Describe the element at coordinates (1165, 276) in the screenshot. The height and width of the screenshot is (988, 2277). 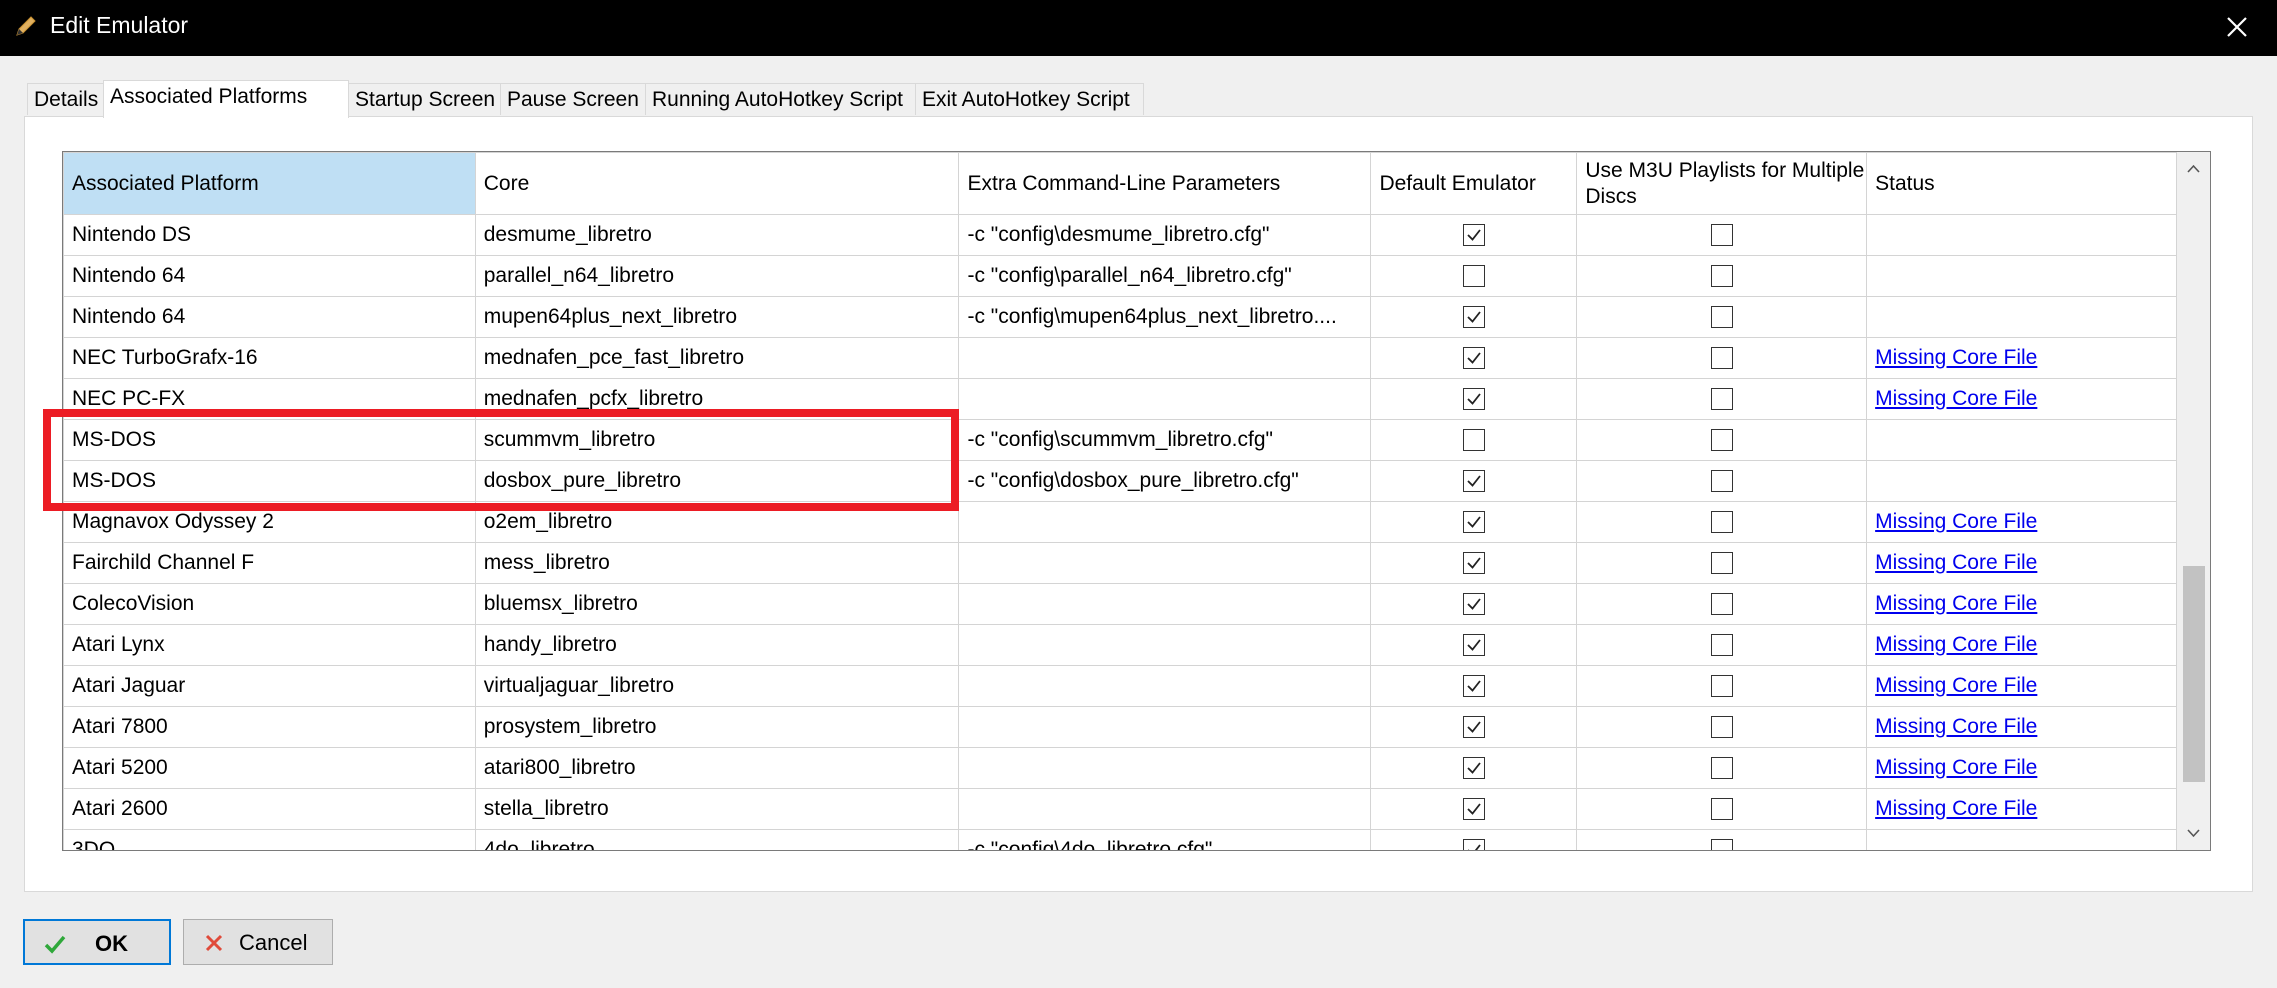
I see `cell-params: -c "config\parallel_n64_libretro.cfg"` at that location.